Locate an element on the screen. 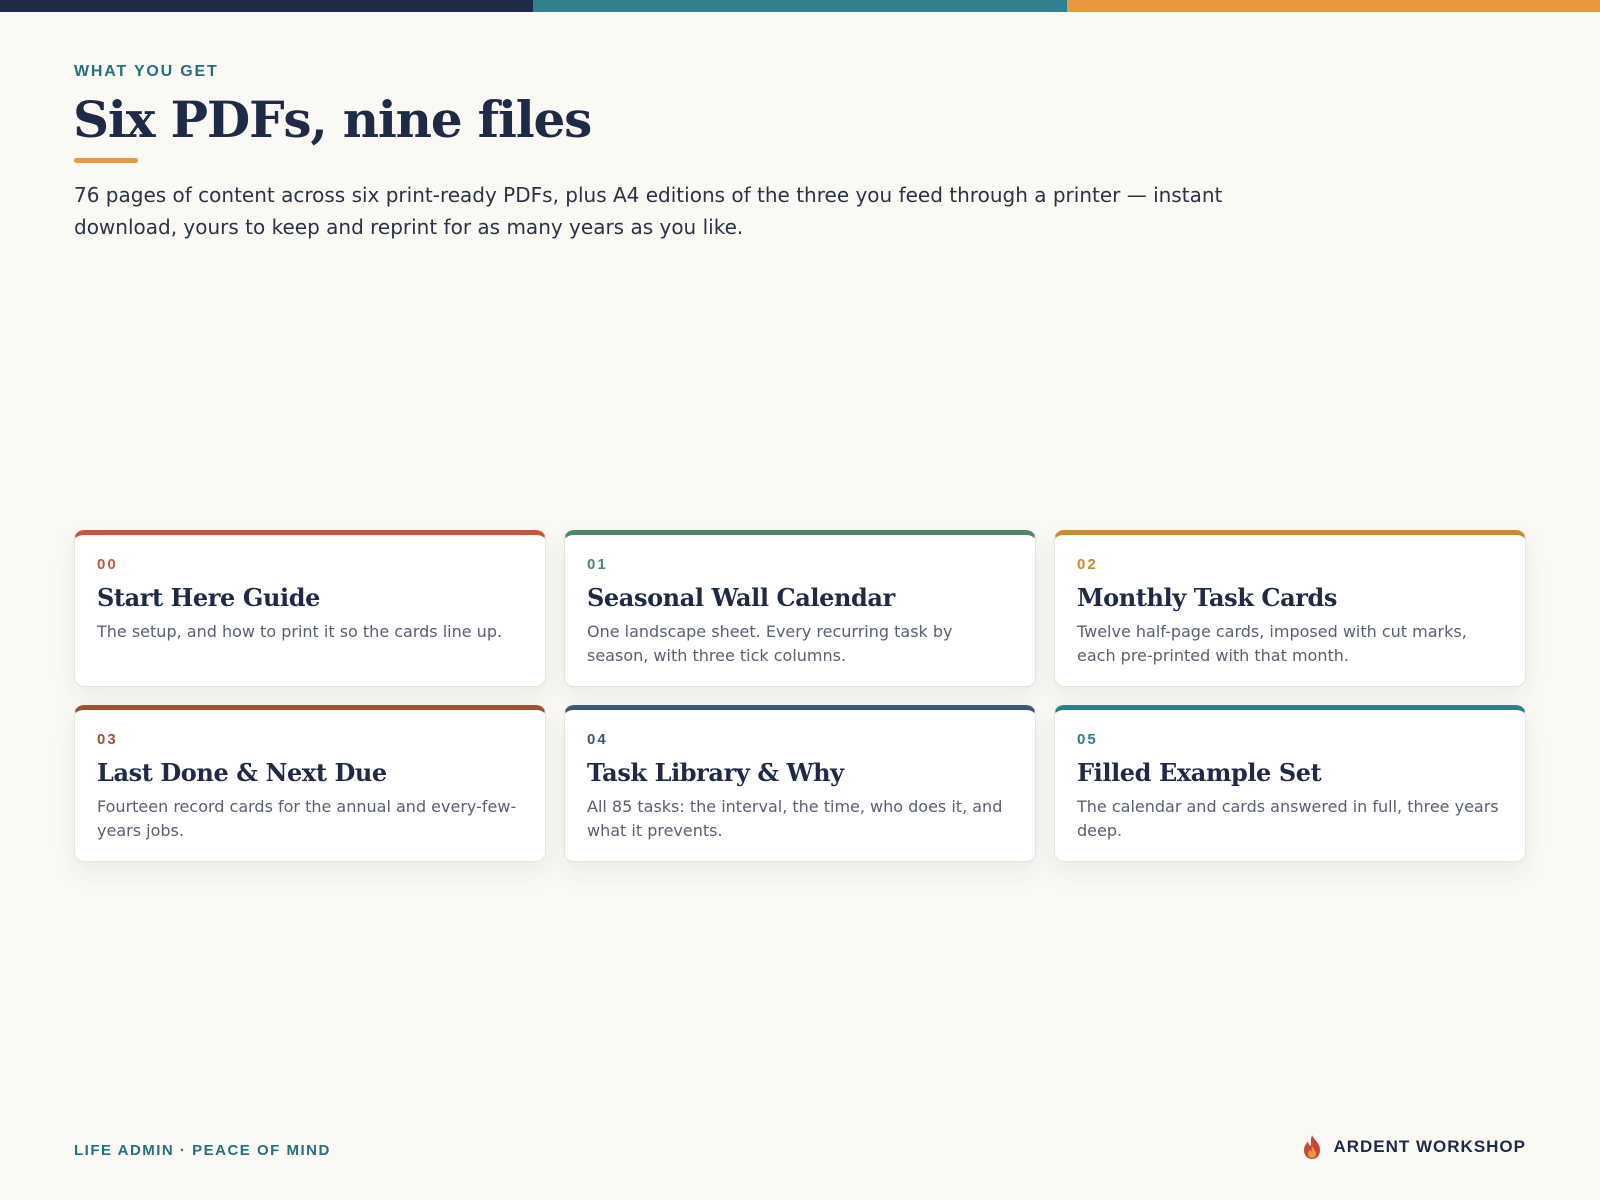 This screenshot has height=1200, width=1600. footer-tagline: LIFE ADMIN · PEACE OF MIND is located at coordinates (202, 1150).